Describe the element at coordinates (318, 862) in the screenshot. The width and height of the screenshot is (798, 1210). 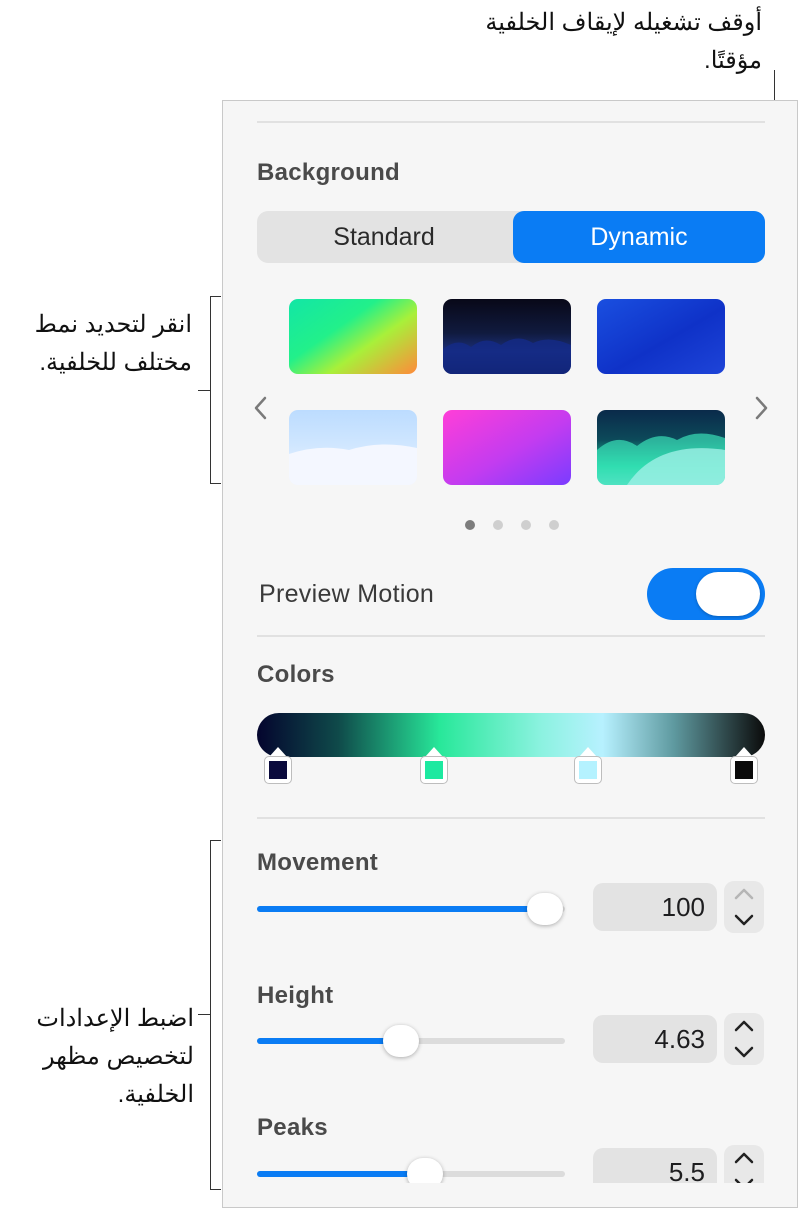
I see `movement-label: Movement` at that location.